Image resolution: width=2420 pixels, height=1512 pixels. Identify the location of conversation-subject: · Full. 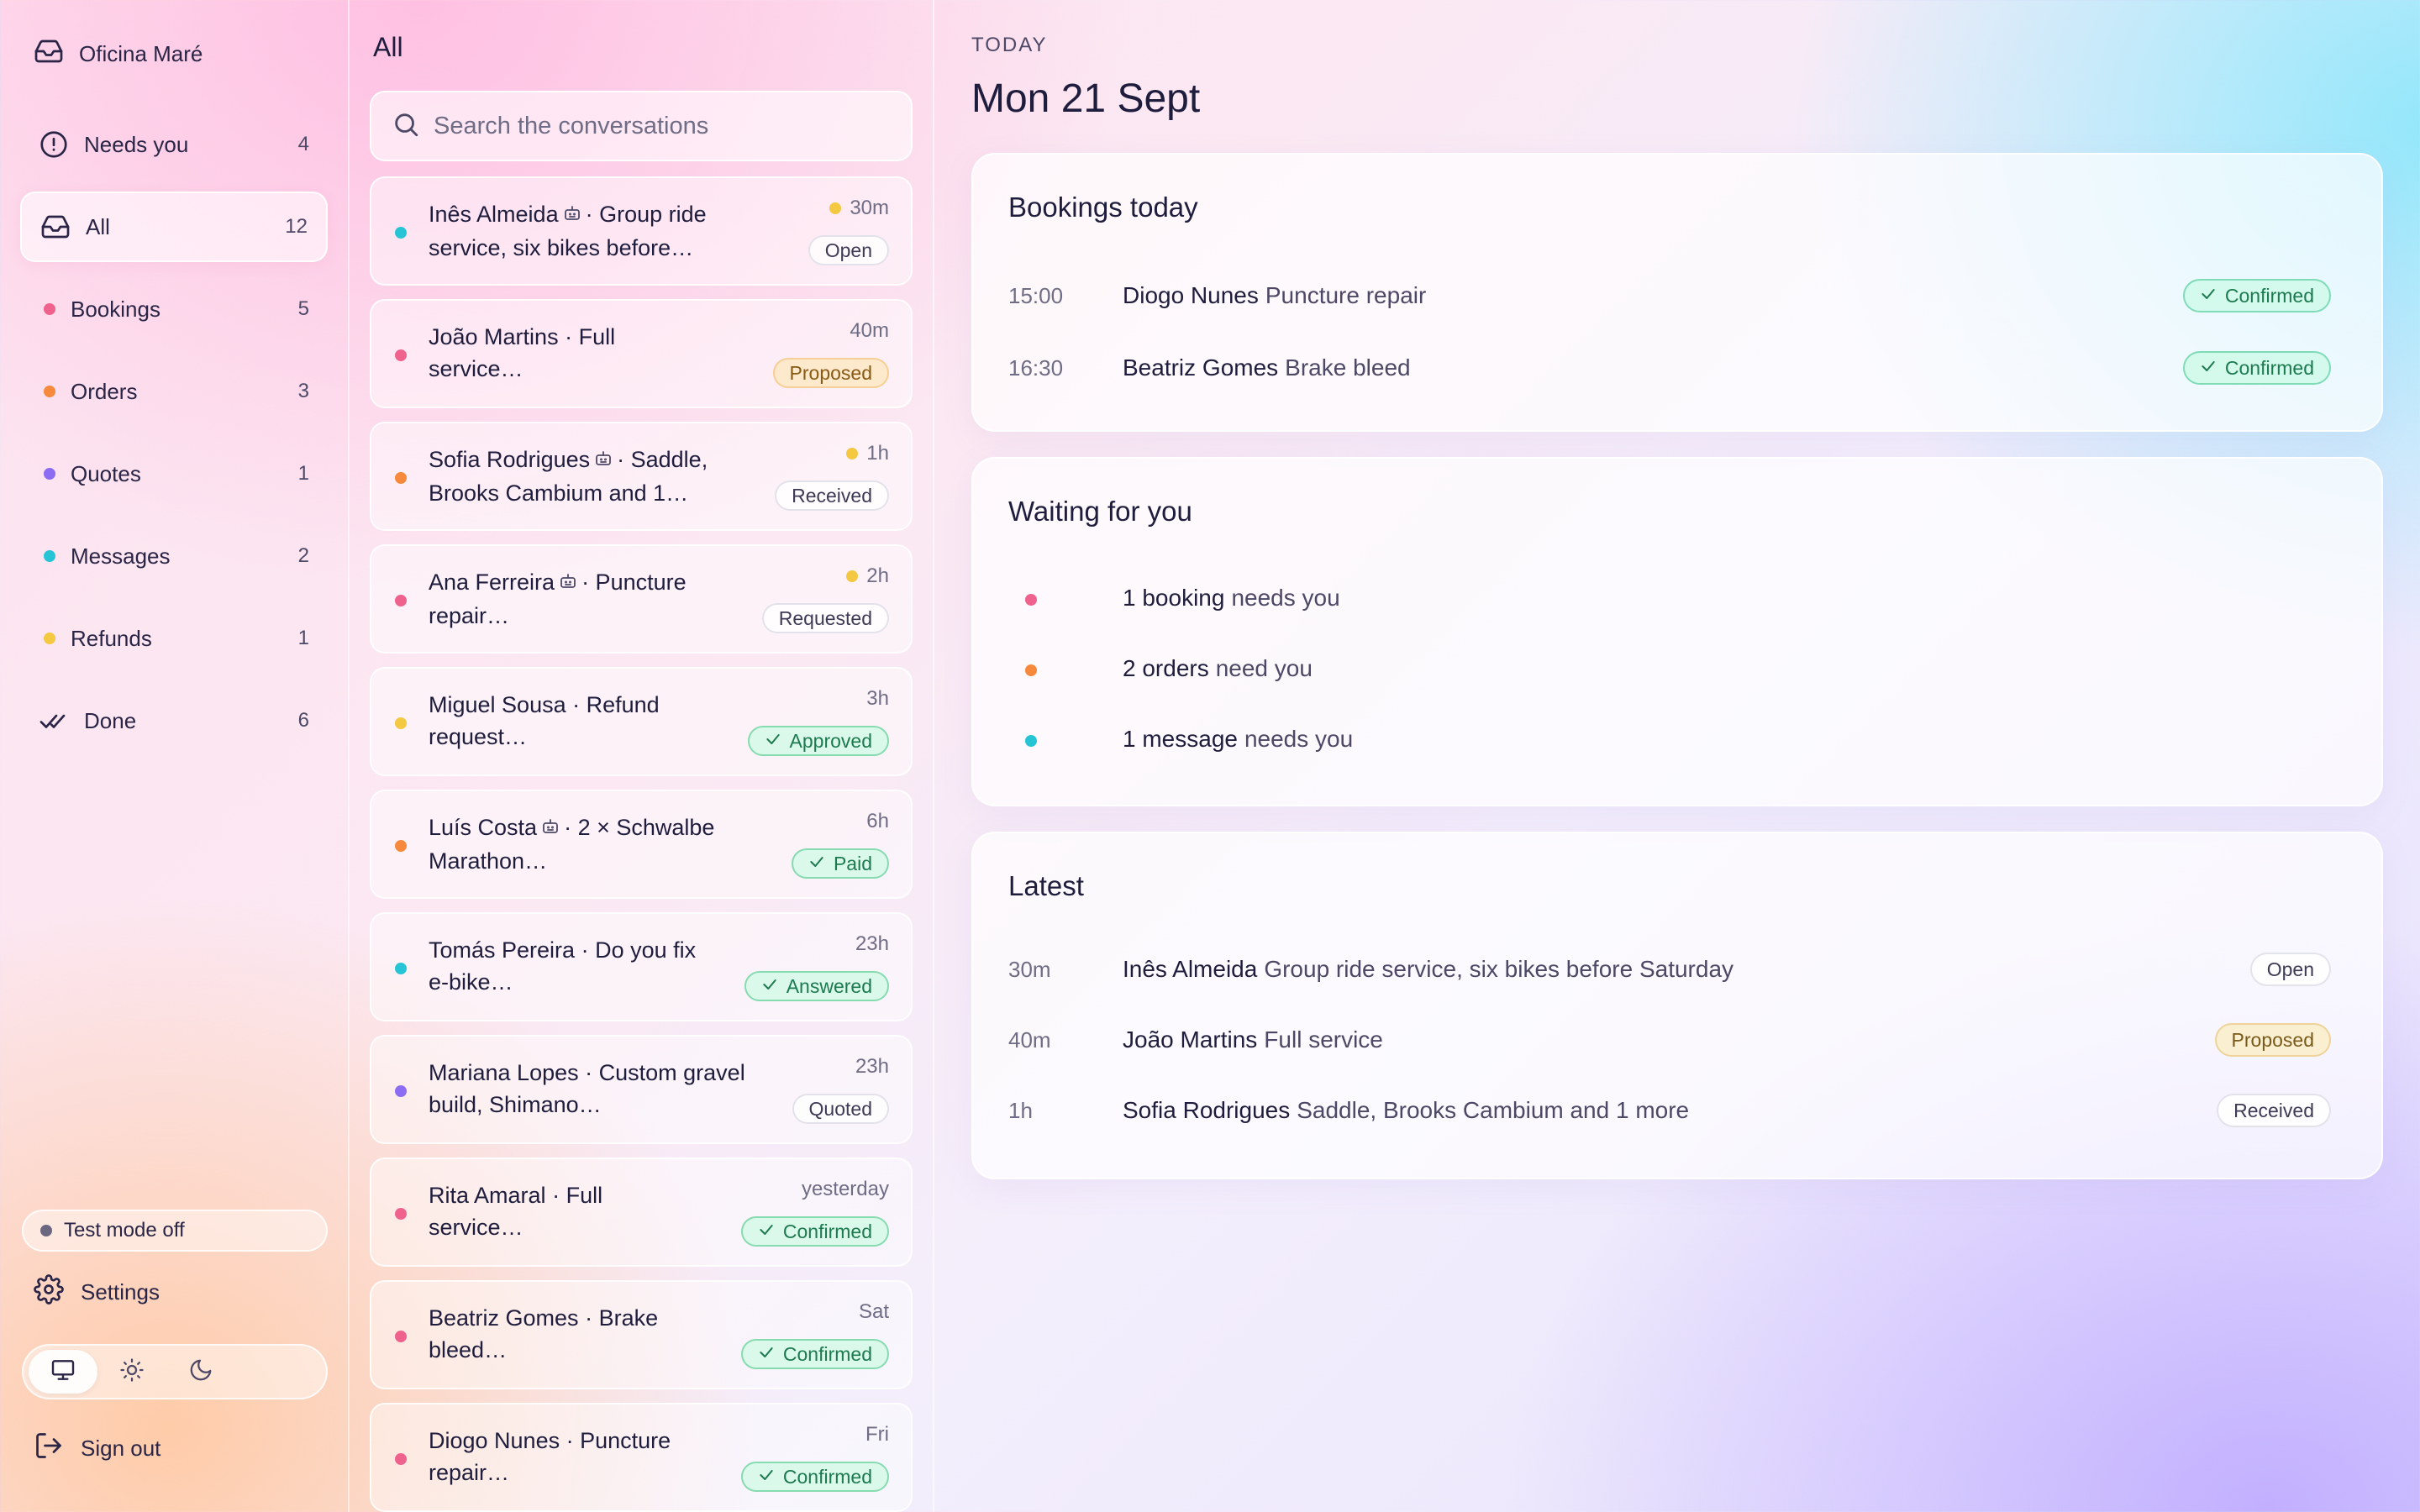
(590, 336).